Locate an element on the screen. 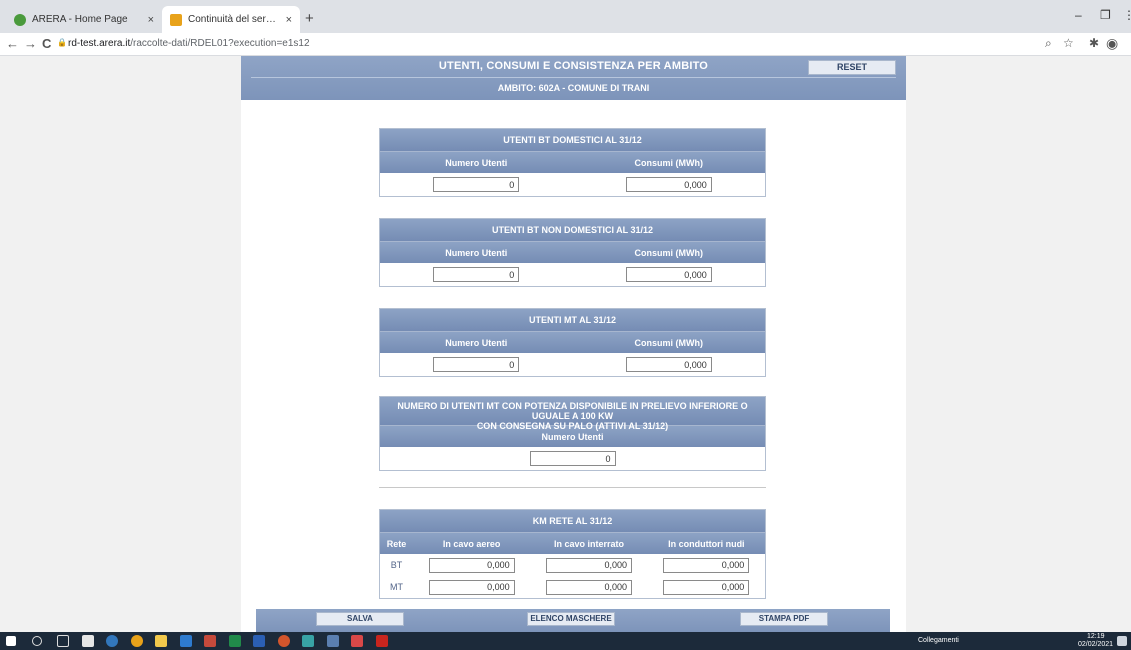  col-cavo-interrato: In cavo interrato is located at coordinates (588, 543).